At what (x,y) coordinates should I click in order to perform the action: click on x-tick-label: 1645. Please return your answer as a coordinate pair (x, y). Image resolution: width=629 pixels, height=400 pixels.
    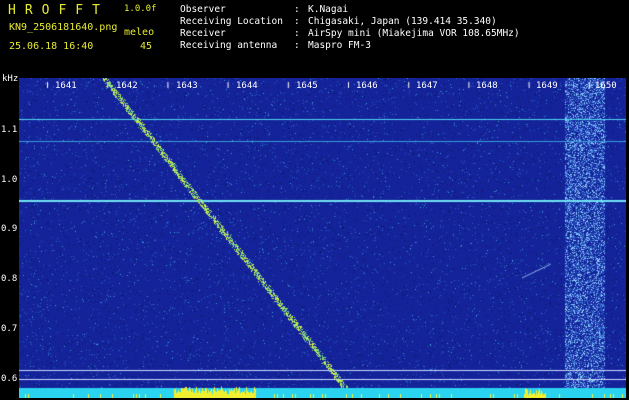
    Looking at the image, I should click on (307, 86).